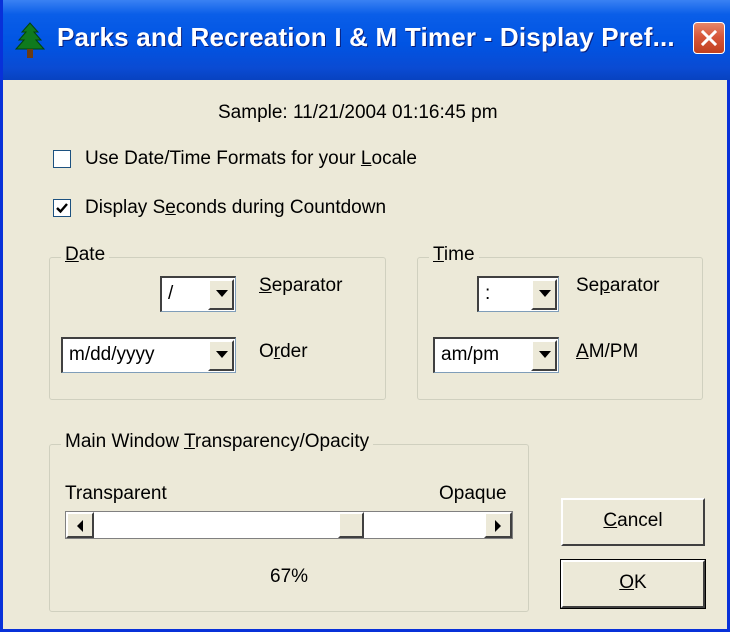  What do you see at coordinates (251, 159) in the screenshot?
I see `use-locale-label: Use Date/Time Formats for your Locale` at bounding box center [251, 159].